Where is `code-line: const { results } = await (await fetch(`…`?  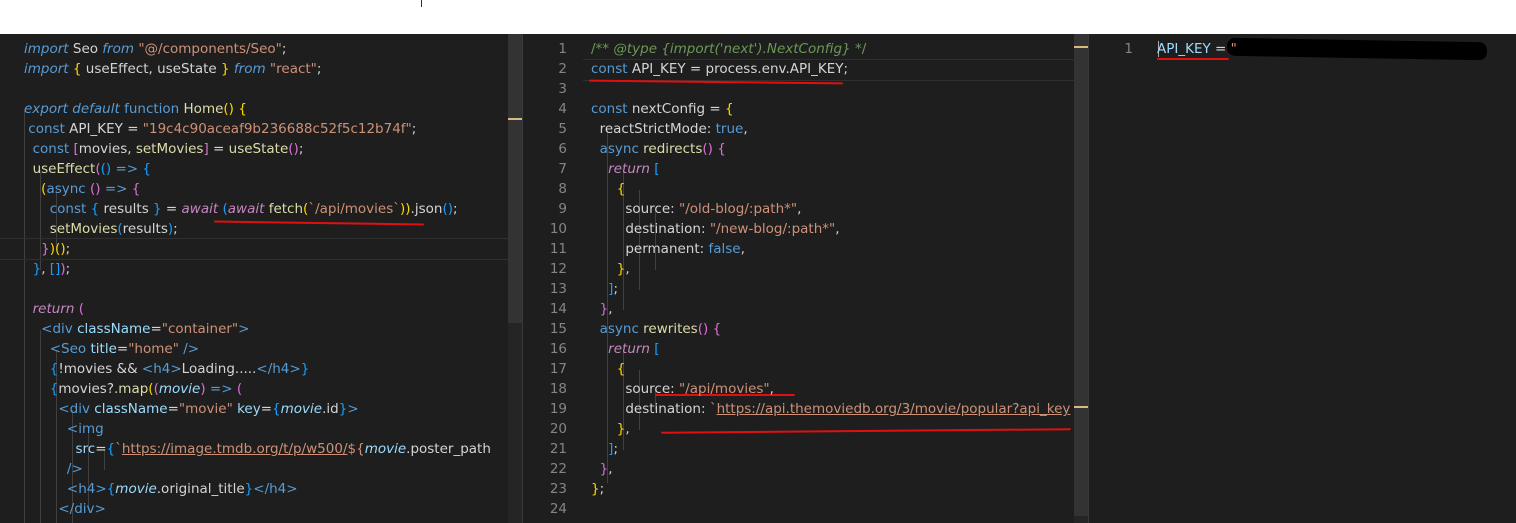 code-line: const { results } = await (await fetch(`… is located at coordinates (241, 209).